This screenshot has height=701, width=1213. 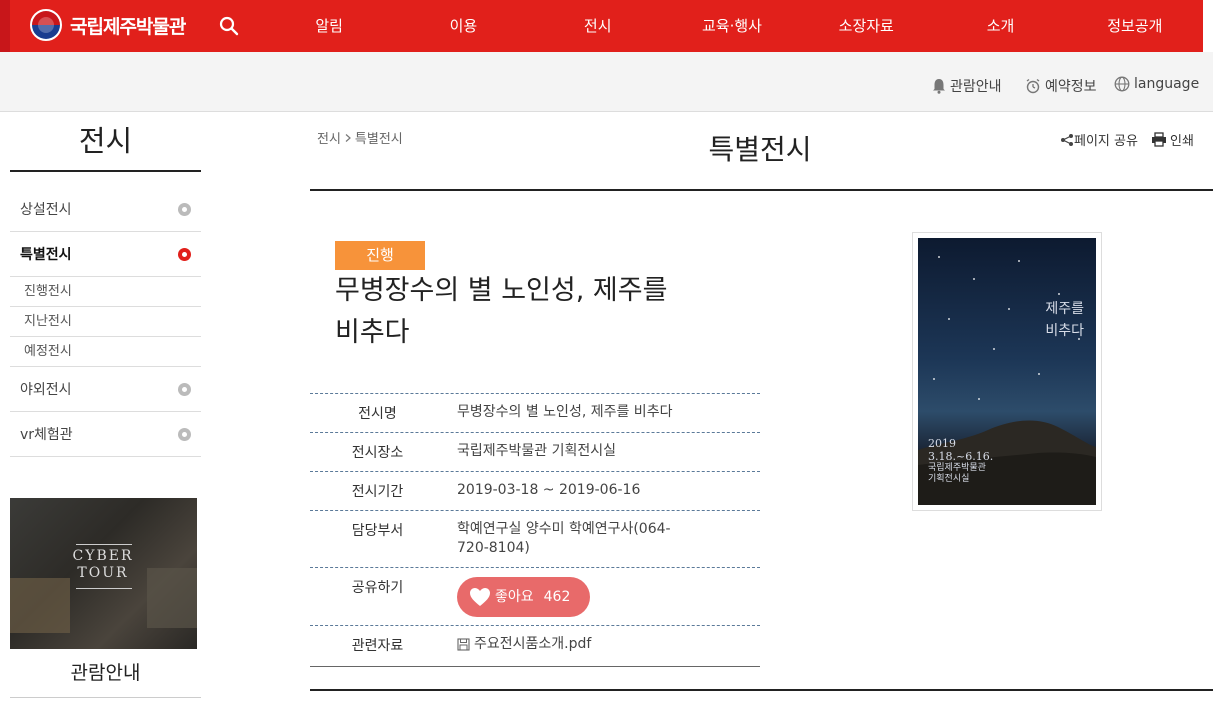 What do you see at coordinates (377, 588) in the screenshot?
I see `info-label: 공유하기` at bounding box center [377, 588].